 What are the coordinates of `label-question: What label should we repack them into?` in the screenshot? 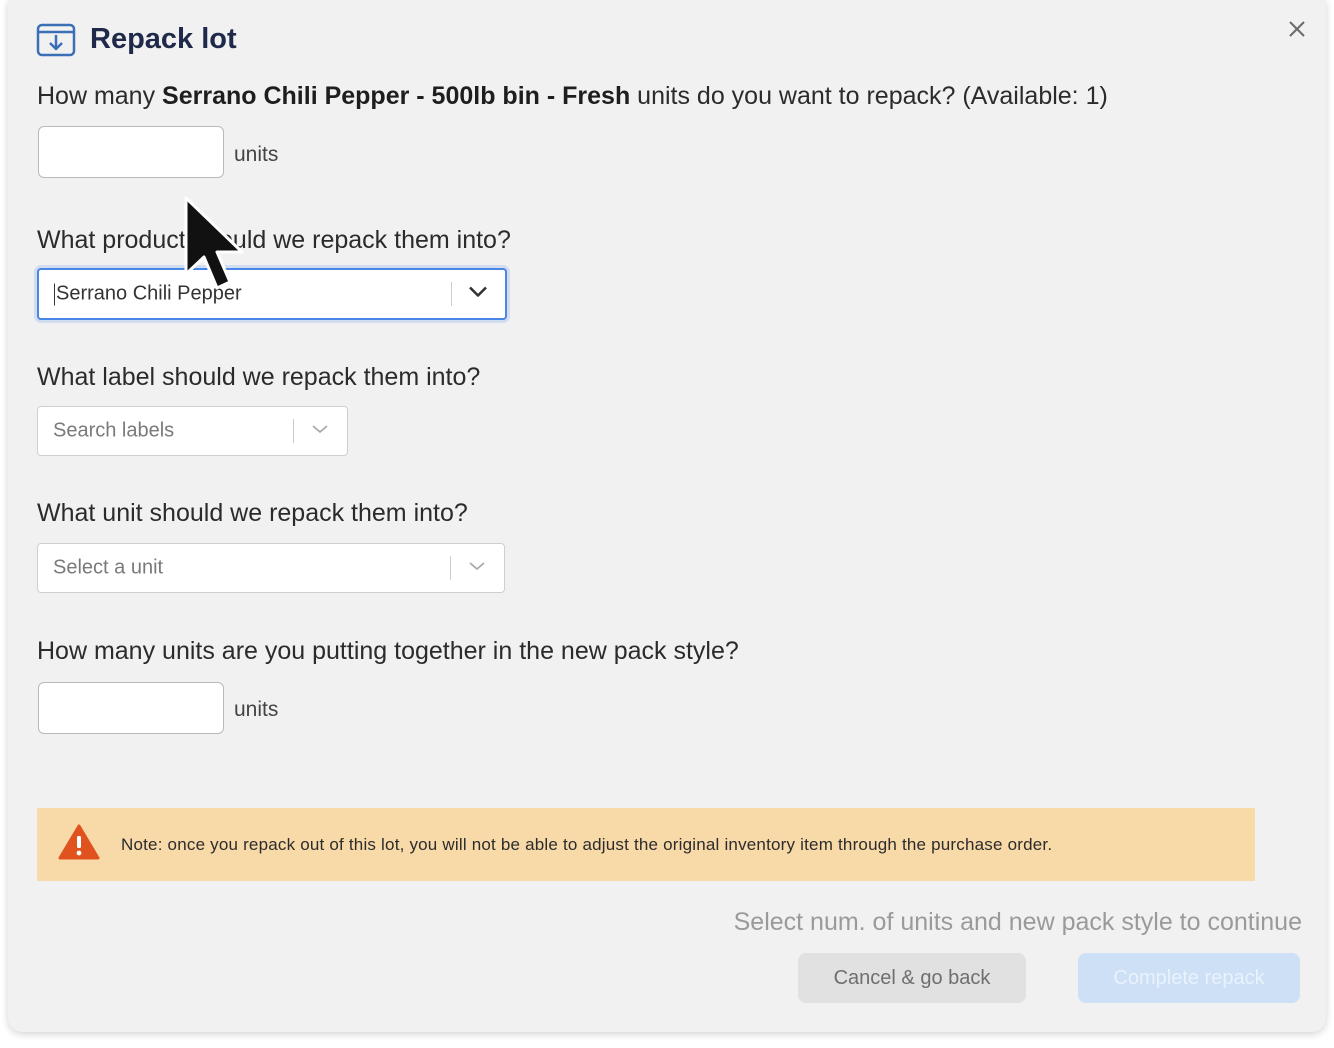 It's located at (259, 377).